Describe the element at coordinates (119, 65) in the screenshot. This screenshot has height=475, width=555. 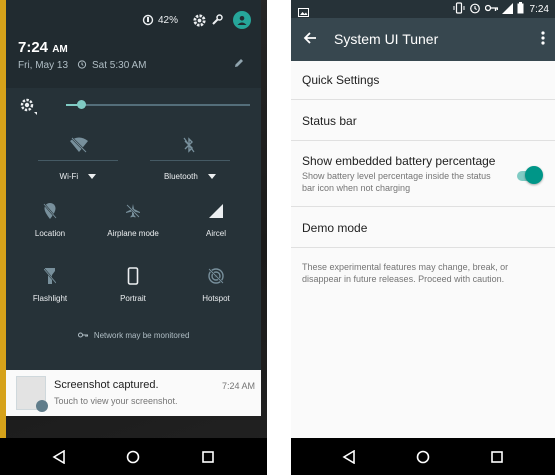
I see `alarm-text: Sat 5:30 AM` at that location.